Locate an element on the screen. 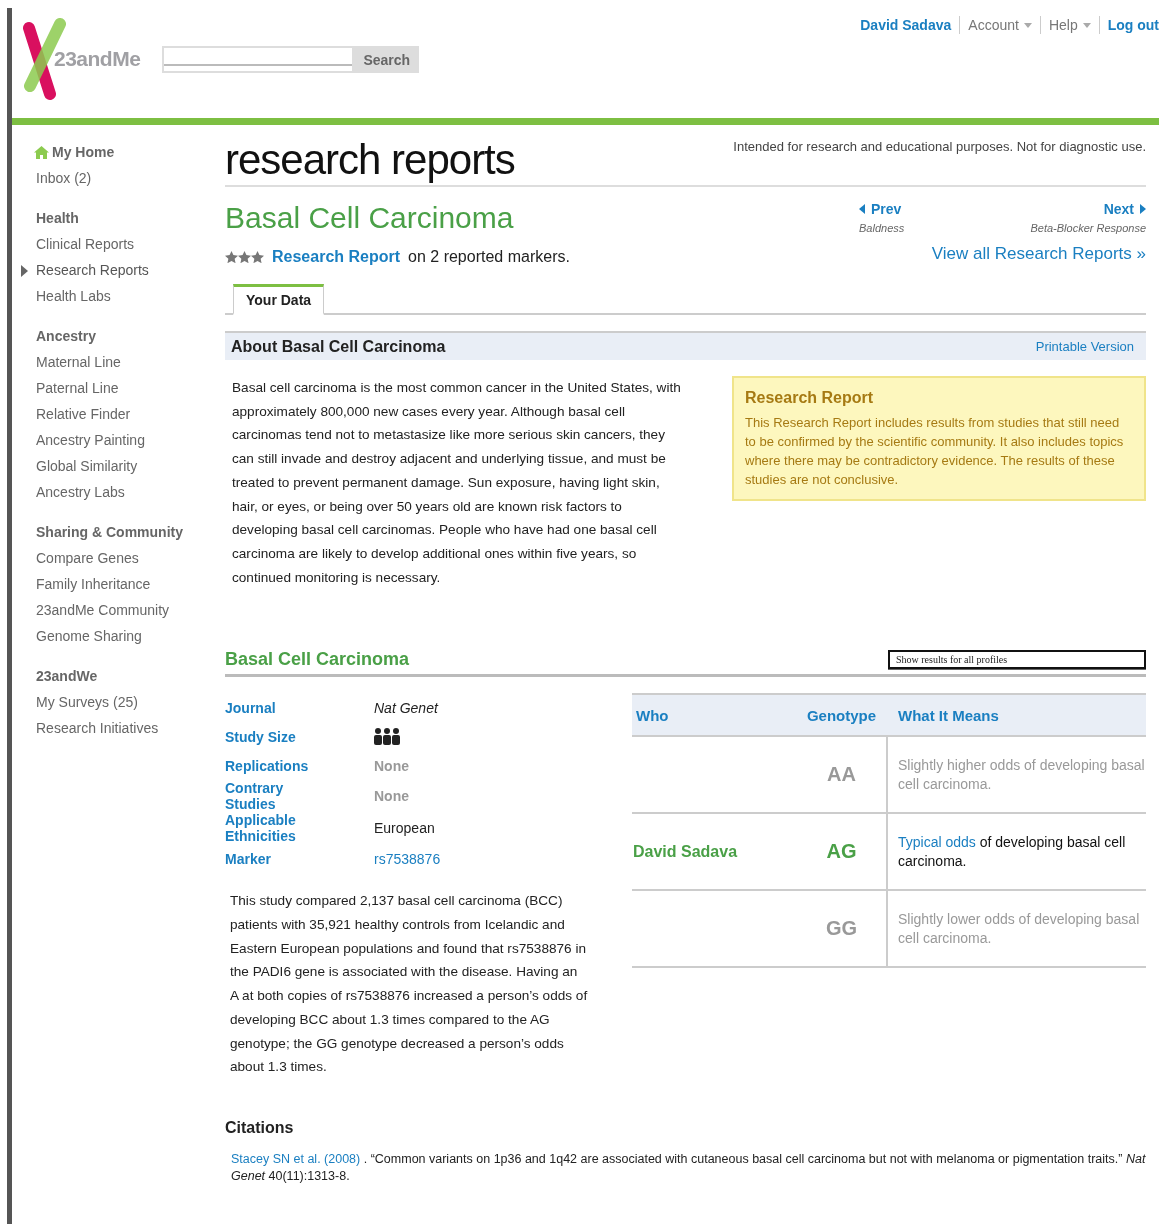  odds-link: Typical odds is located at coordinates (937, 841).